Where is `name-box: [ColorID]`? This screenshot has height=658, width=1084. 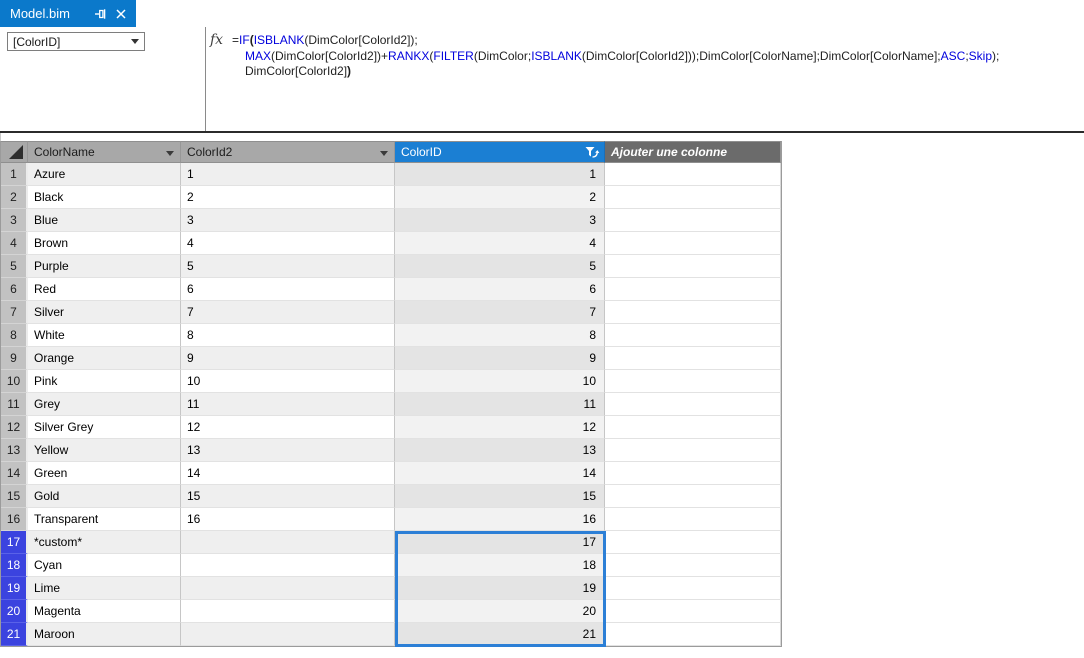
name-box: [ColorID] is located at coordinates (76, 41).